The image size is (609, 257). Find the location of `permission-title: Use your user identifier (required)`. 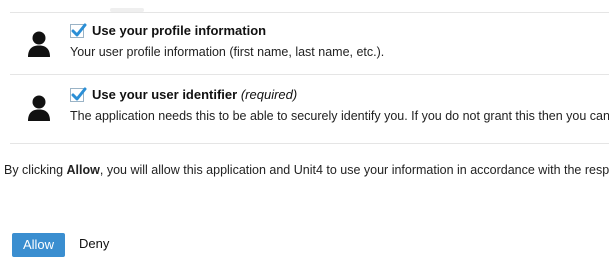

permission-title: Use your user identifier (required) is located at coordinates (194, 94).